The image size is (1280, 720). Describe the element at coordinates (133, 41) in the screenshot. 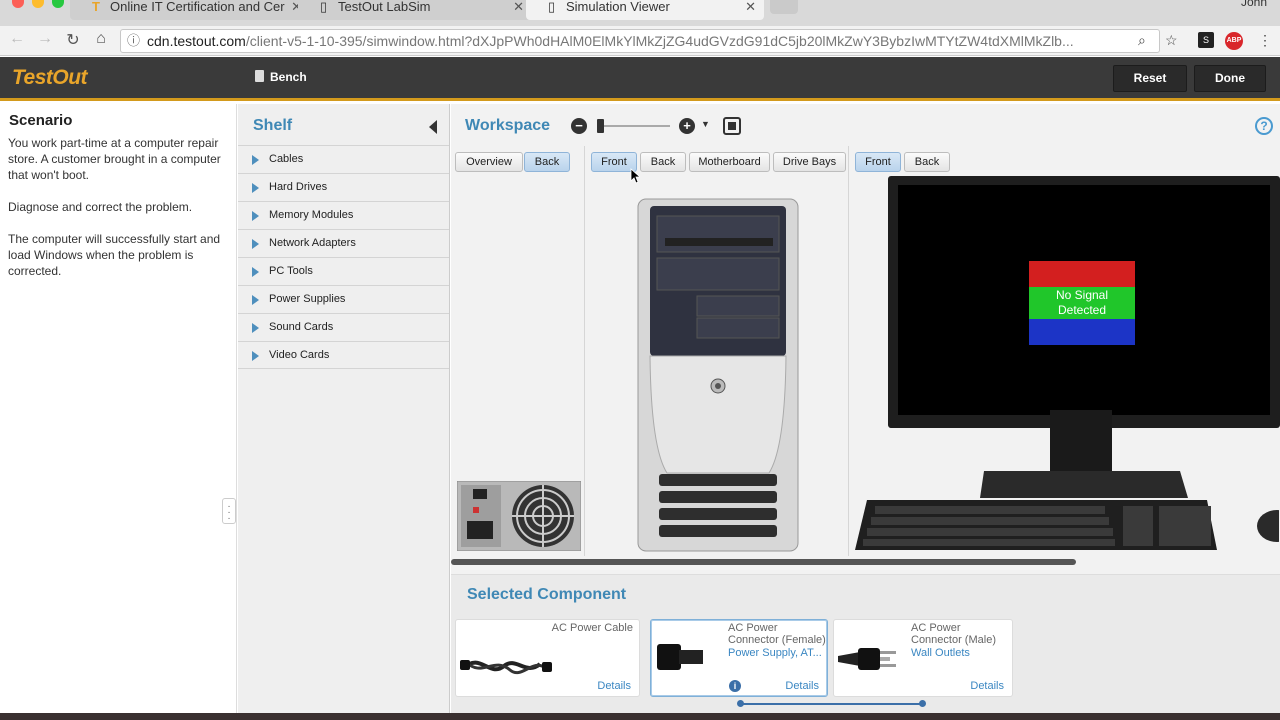

I see `info-icon: ⓘ` at that location.